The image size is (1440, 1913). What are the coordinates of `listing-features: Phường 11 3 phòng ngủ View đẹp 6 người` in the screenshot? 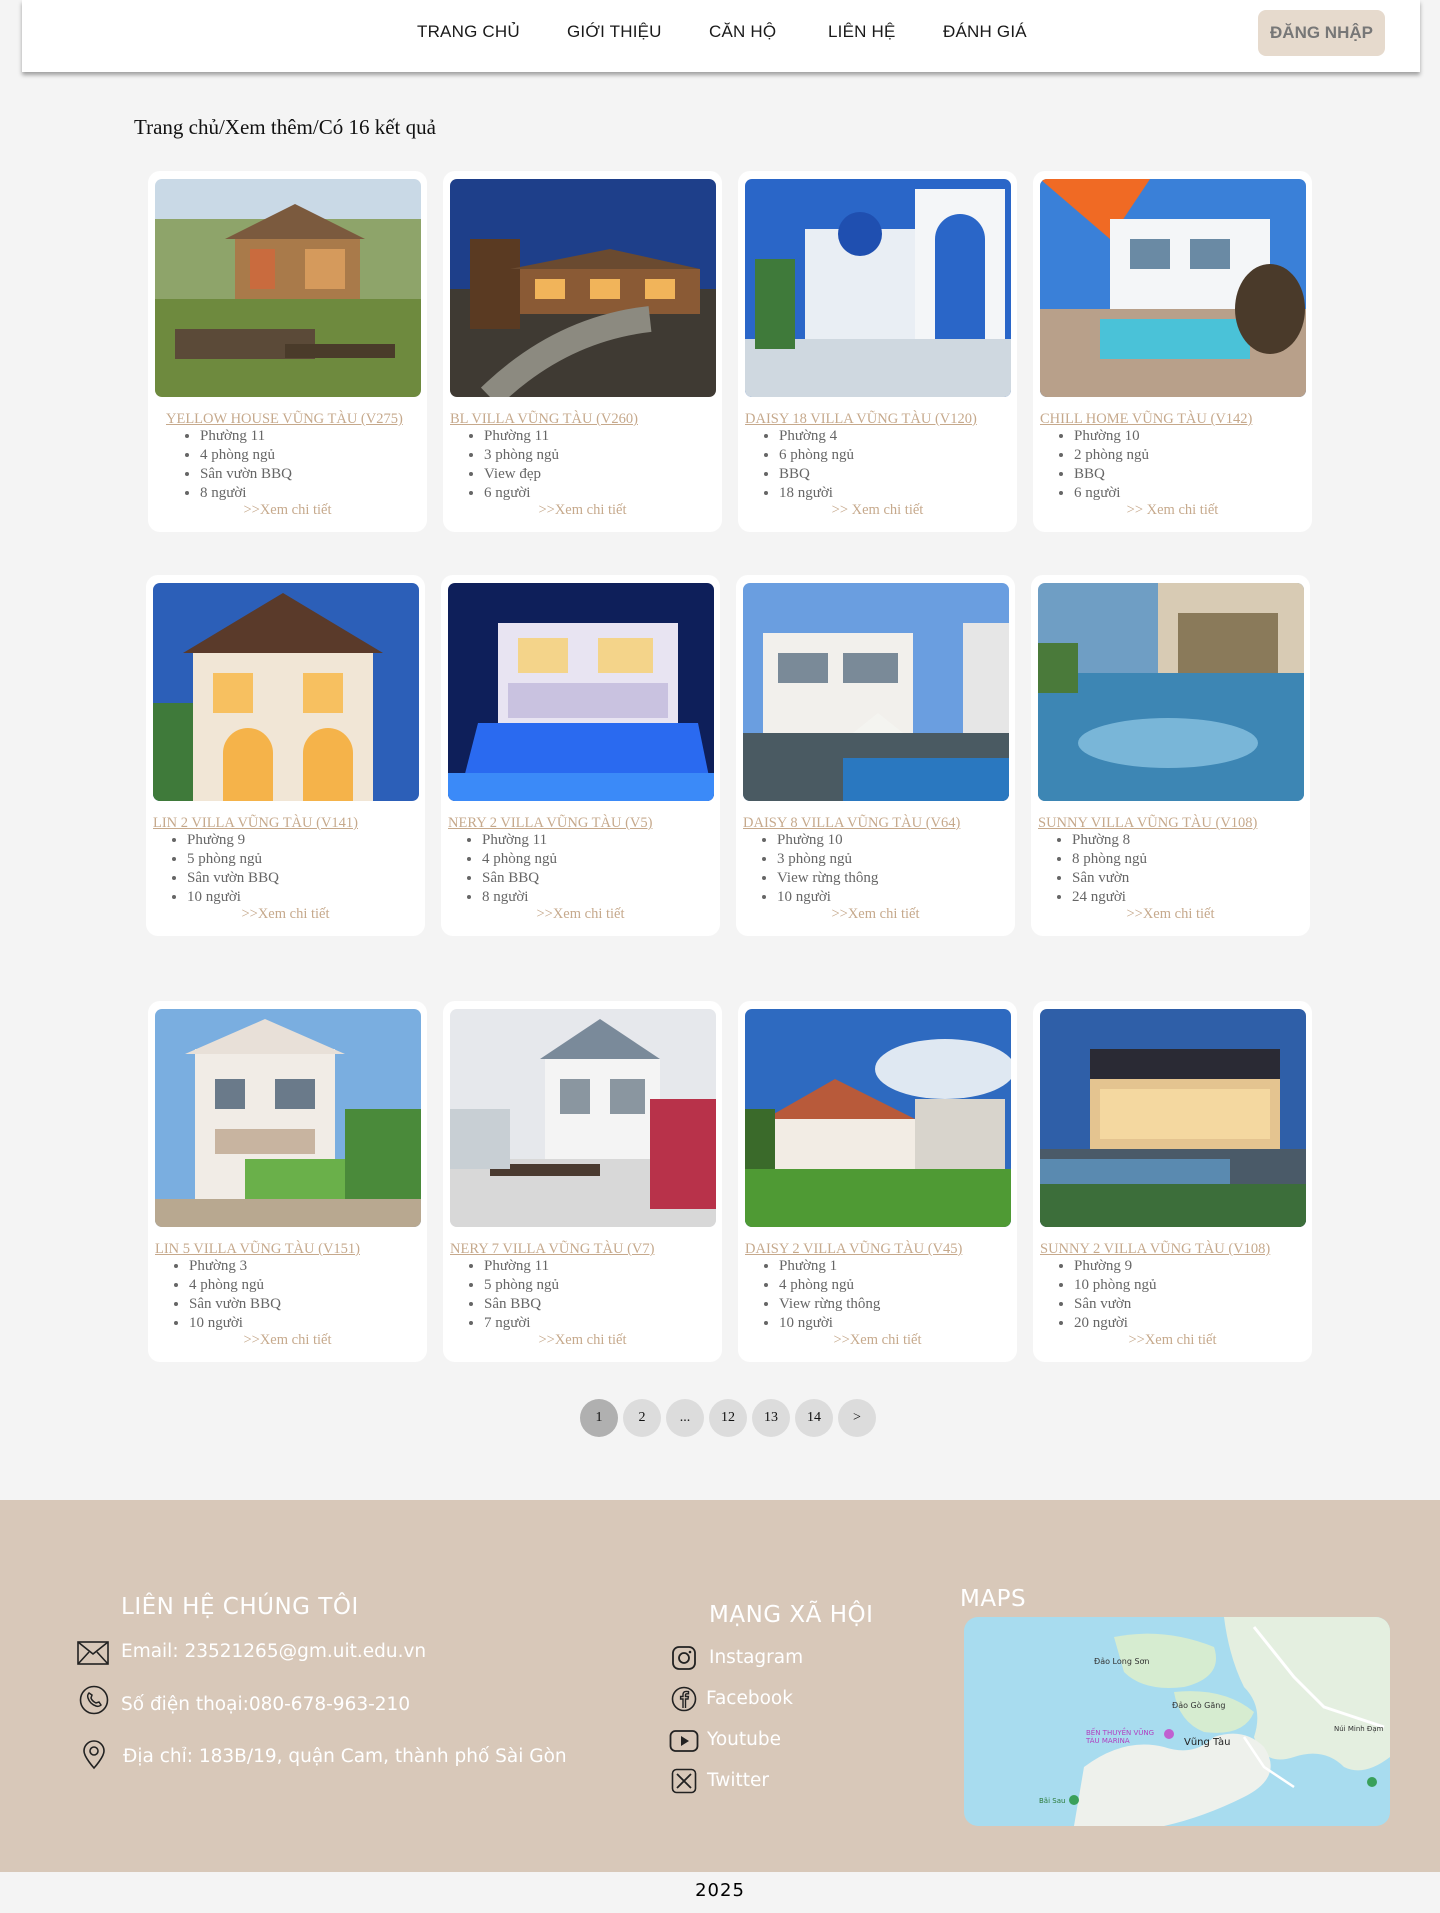 It's located at (512, 465).